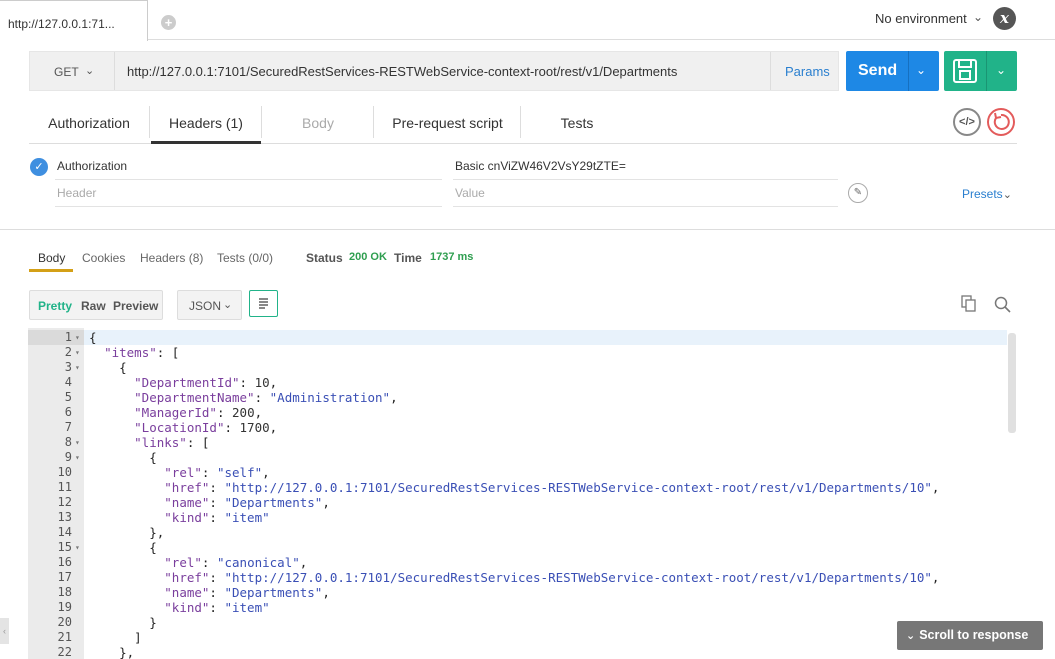 The height and width of the screenshot is (659, 1055). What do you see at coordinates (969, 303) in the screenshot?
I see `copy-icon` at bounding box center [969, 303].